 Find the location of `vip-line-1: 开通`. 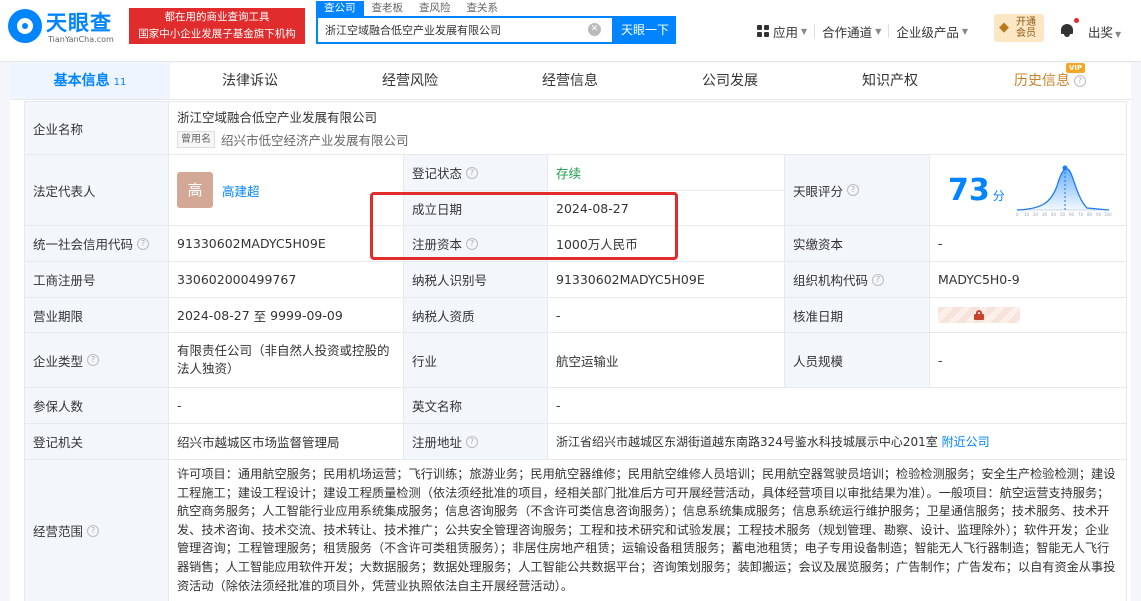

vip-line-1: 开通 is located at coordinates (1026, 22).